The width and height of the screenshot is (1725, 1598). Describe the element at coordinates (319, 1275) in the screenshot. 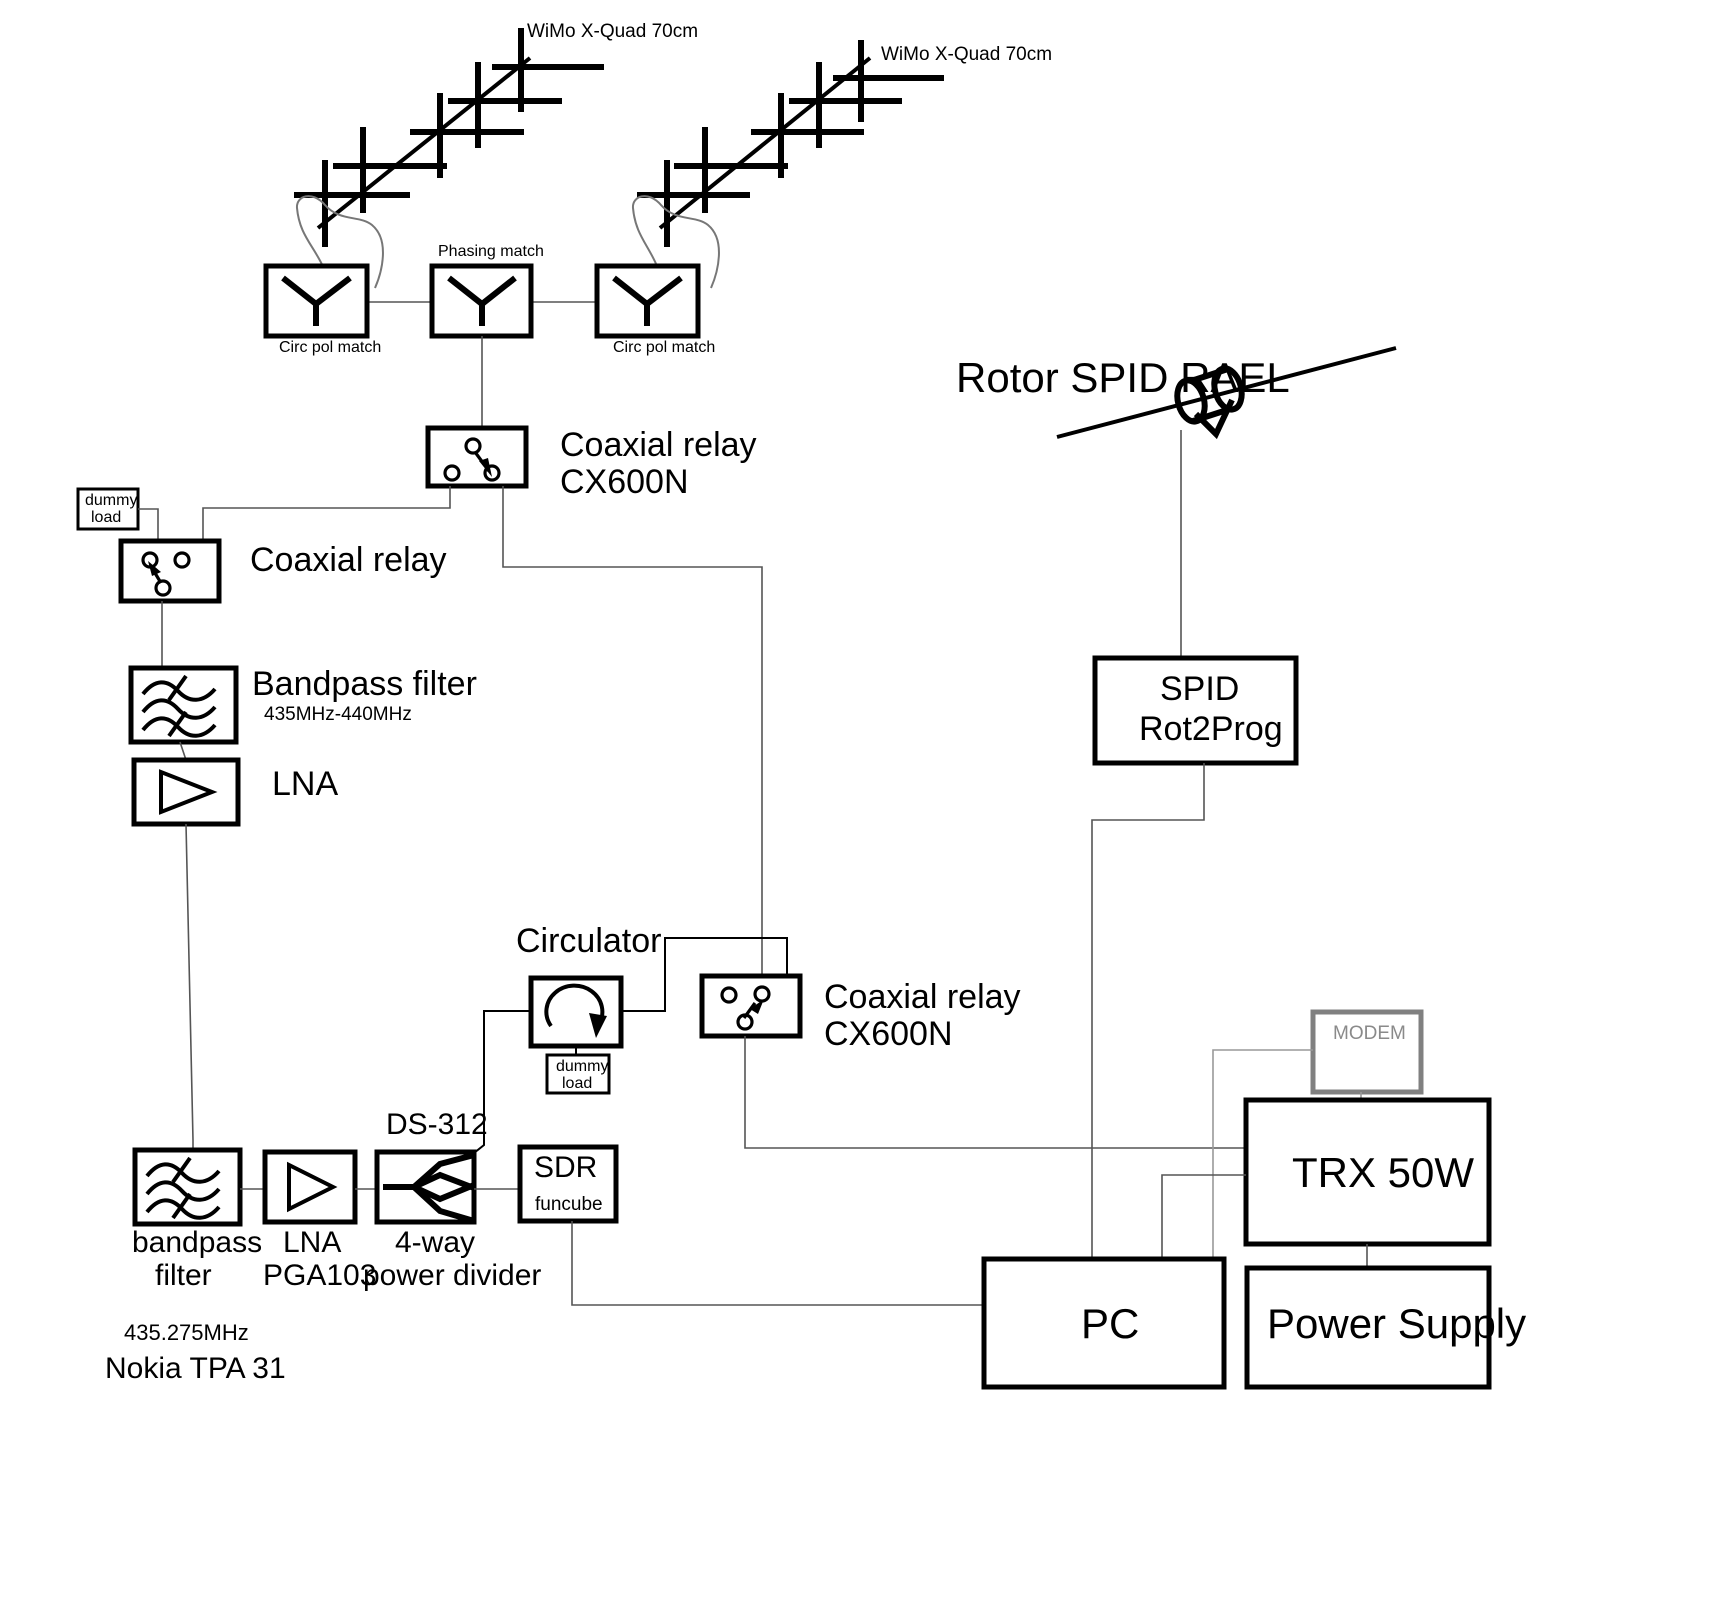

I see `lna-pga103-line2: PGA103` at that location.